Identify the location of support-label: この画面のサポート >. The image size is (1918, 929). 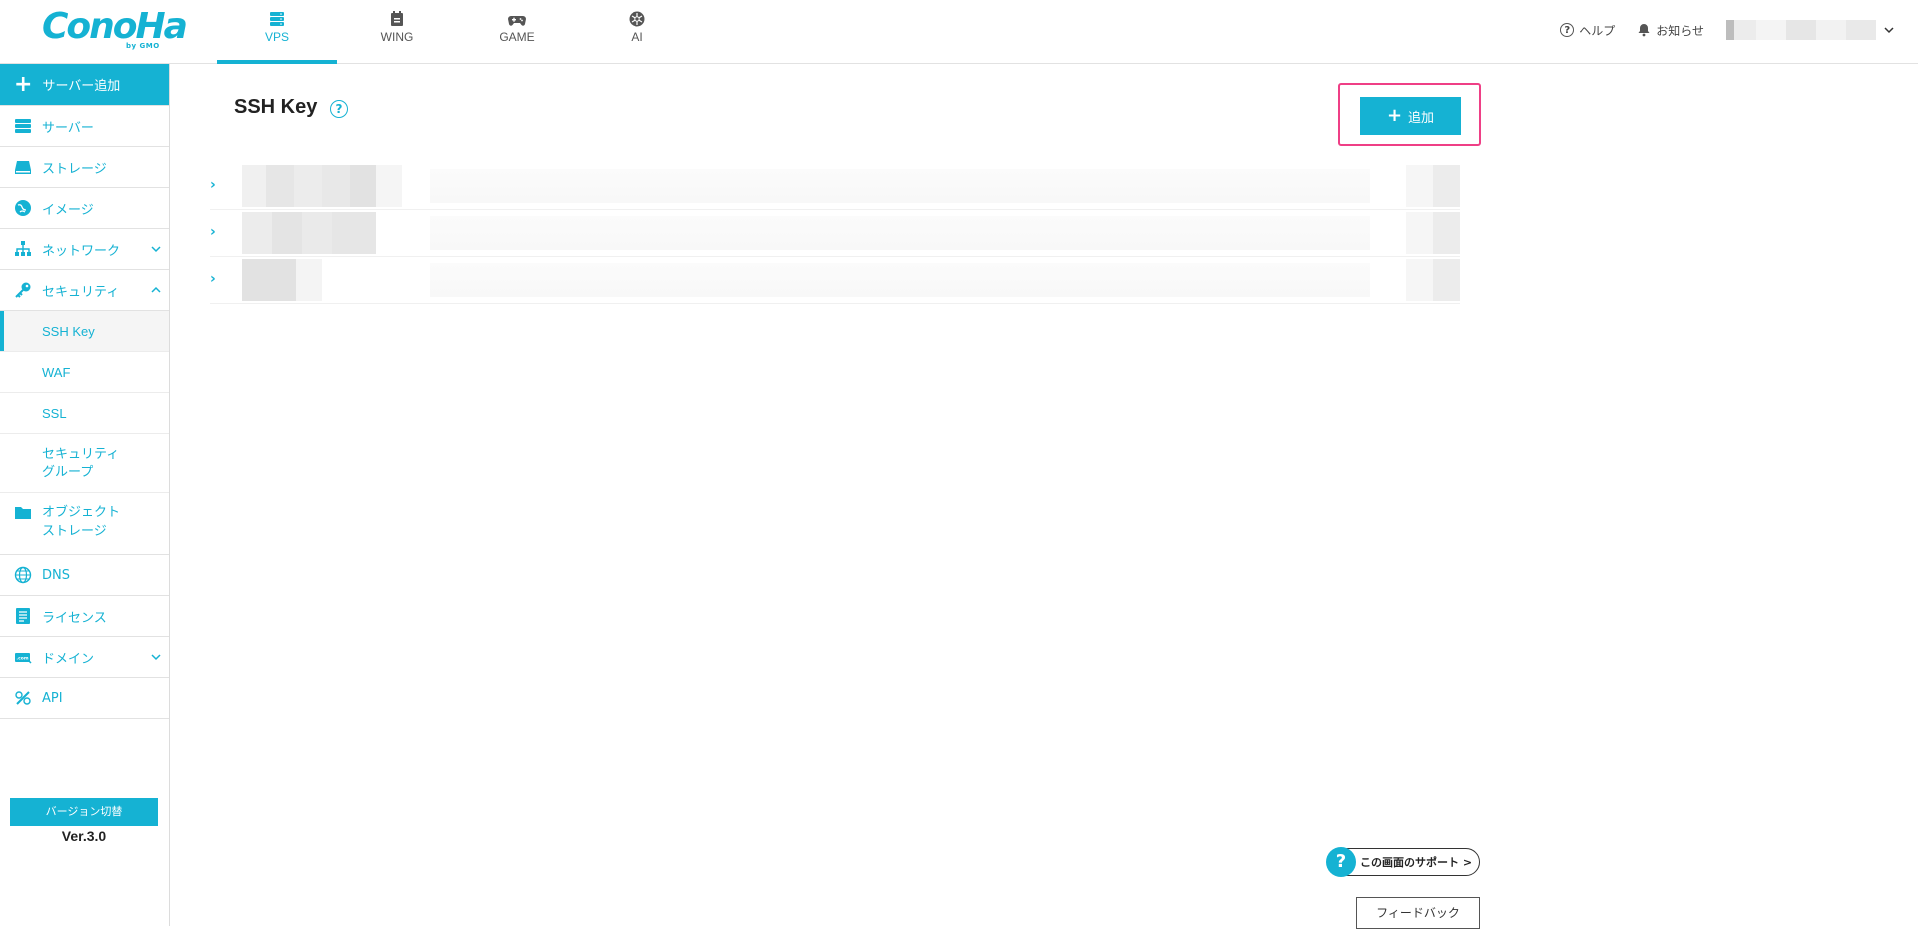
(1416, 862).